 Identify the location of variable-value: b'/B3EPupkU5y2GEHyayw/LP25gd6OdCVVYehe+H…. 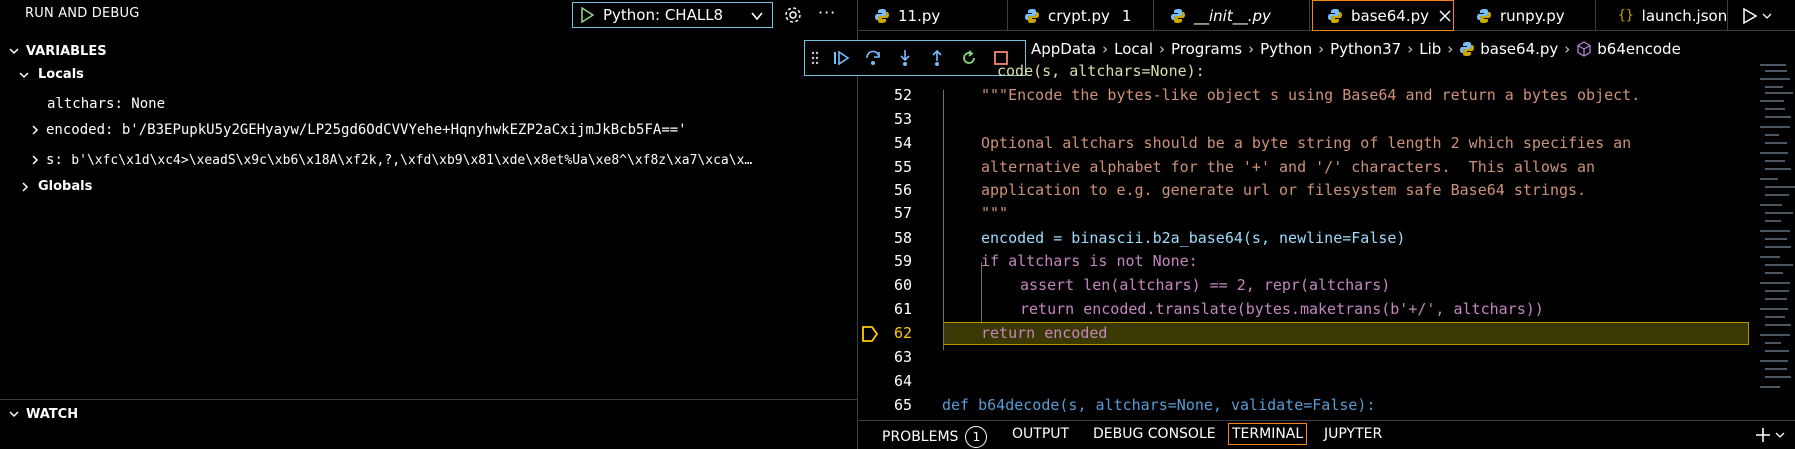
(404, 130).